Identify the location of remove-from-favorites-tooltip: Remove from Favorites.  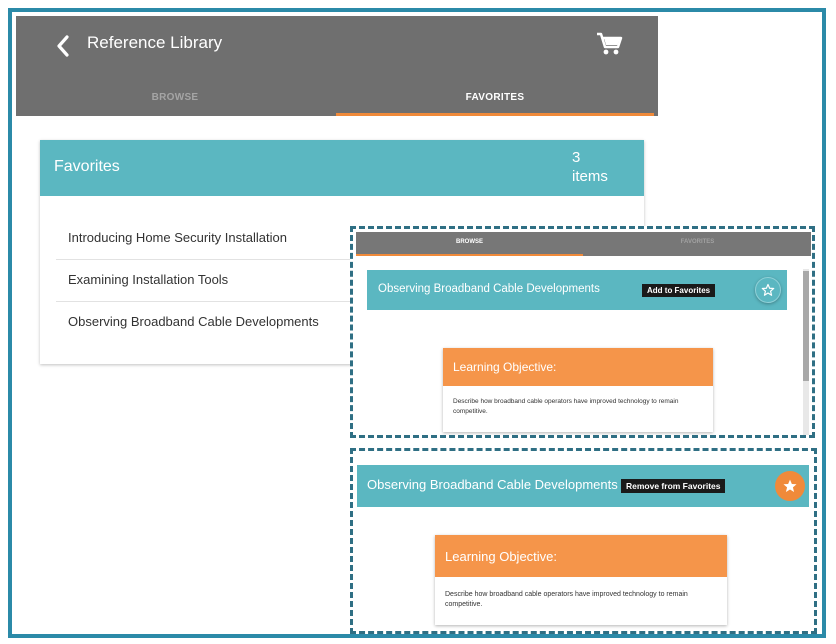
(673, 486).